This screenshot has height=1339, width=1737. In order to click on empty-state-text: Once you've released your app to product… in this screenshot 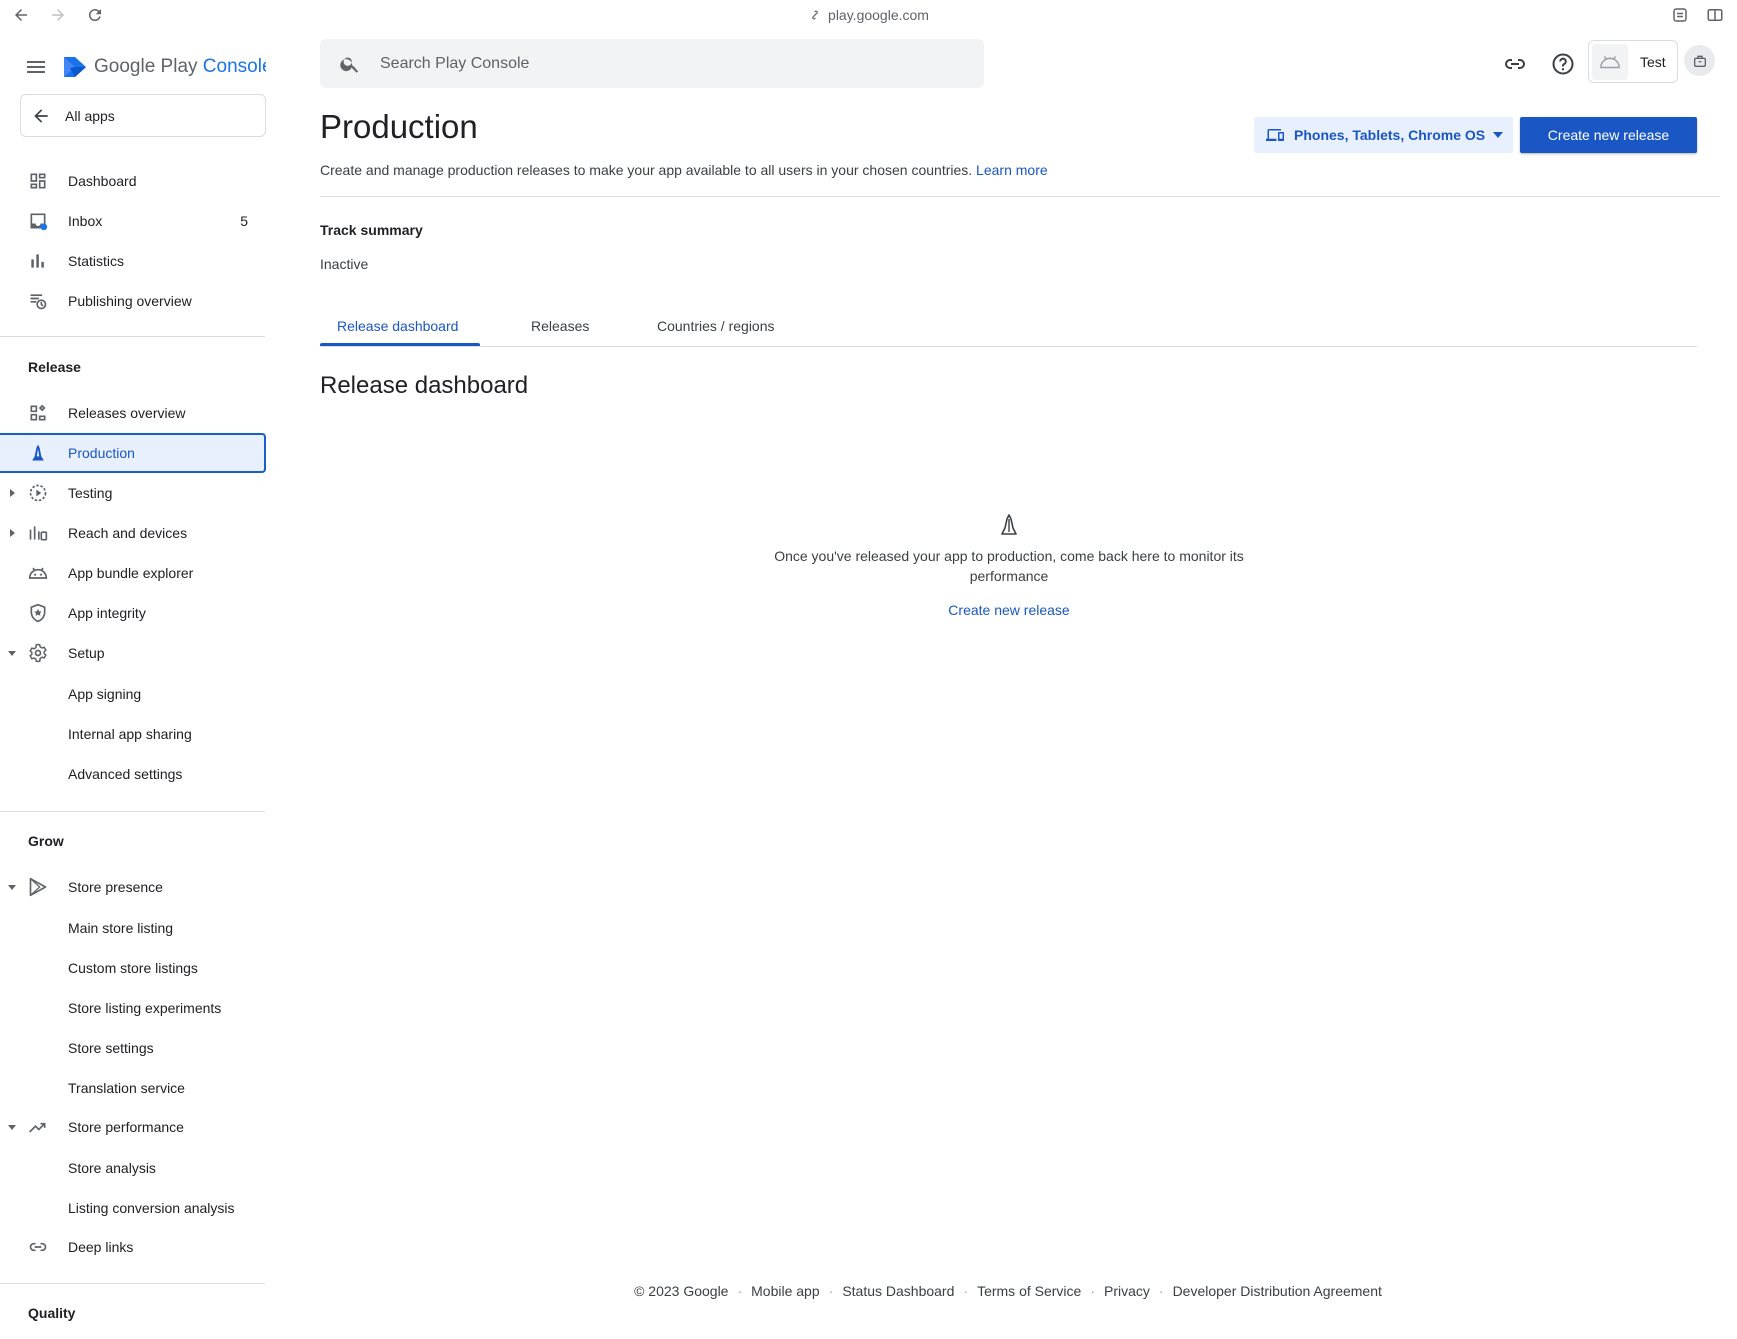, I will do `click(1009, 566)`.